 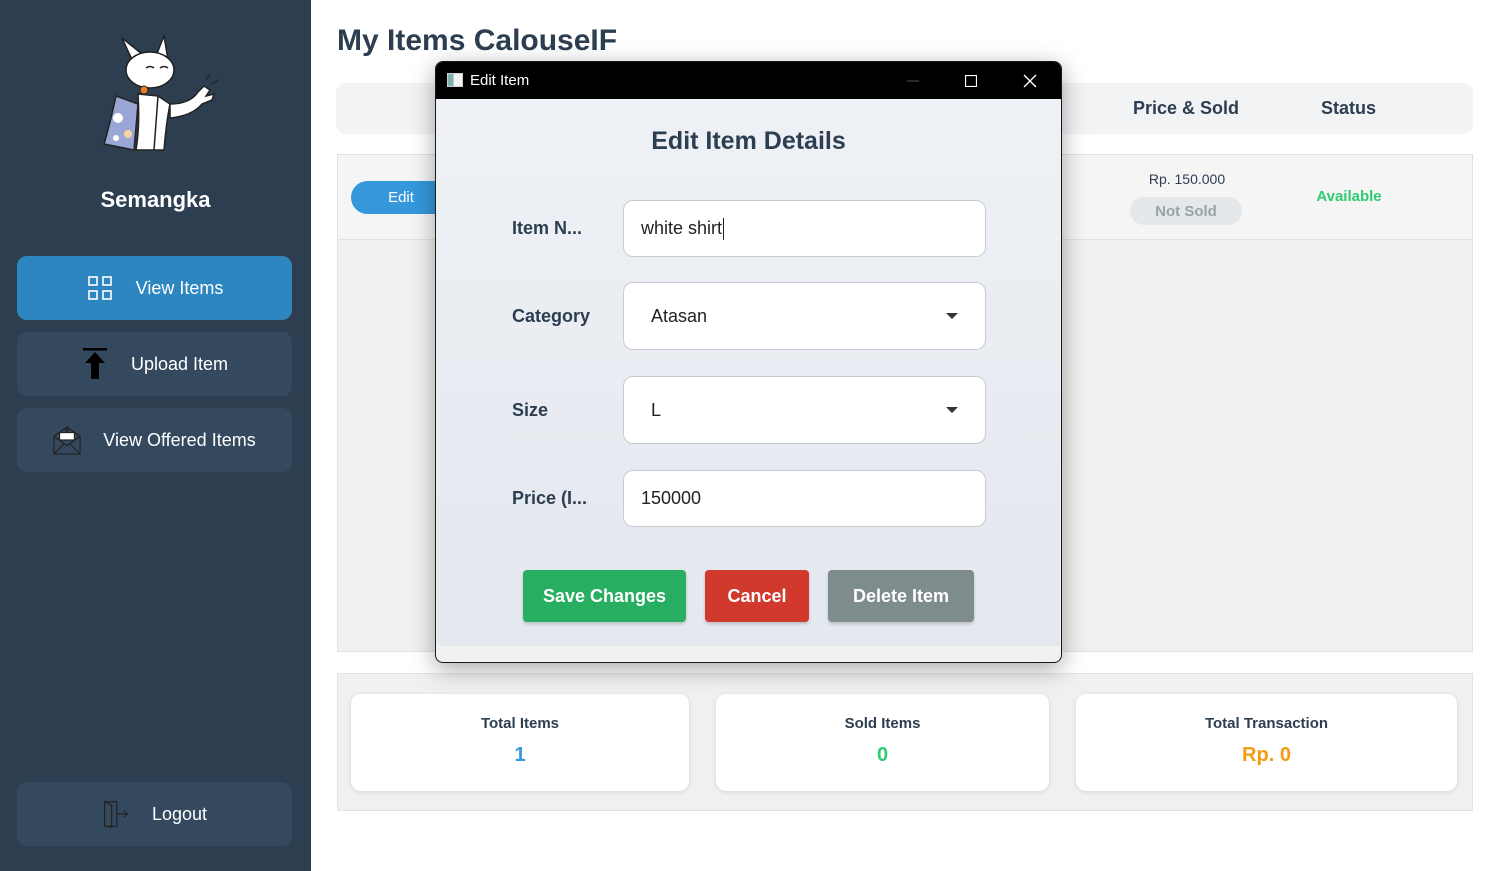 I want to click on category-select: Atasan, so click(x=804, y=316).